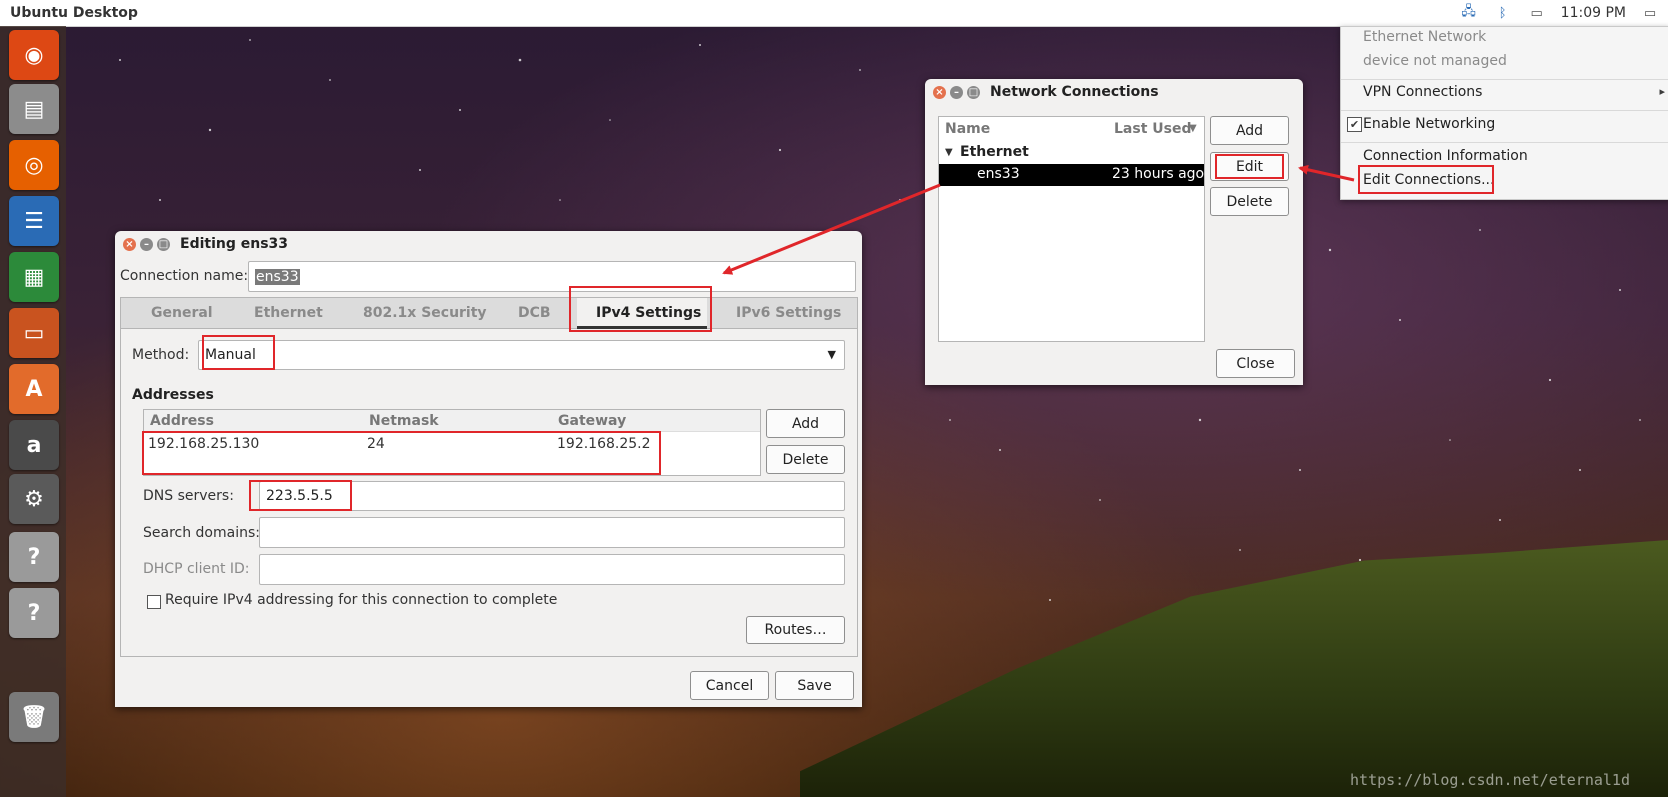 The height and width of the screenshot is (797, 1668). Describe the element at coordinates (288, 313) in the screenshot. I see `tab-ethernet: Ethernet` at that location.